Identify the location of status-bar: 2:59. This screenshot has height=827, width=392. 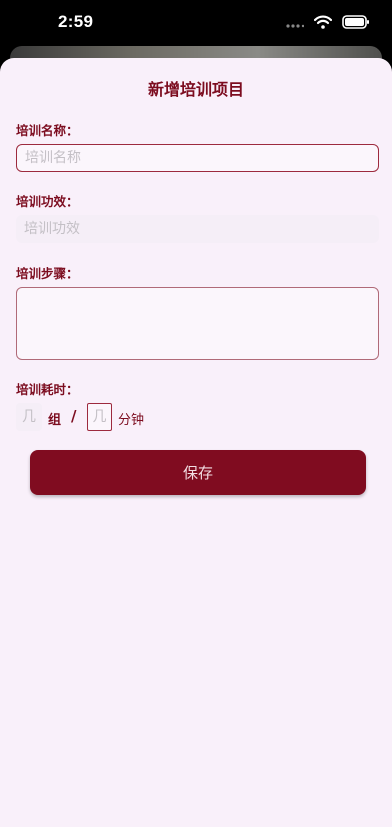
(196, 24).